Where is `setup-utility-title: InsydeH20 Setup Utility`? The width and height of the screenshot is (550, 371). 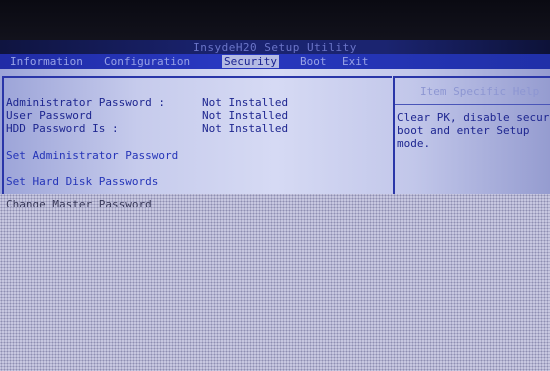
setup-utility-title: InsydeH20 Setup Utility is located at coordinates (275, 47).